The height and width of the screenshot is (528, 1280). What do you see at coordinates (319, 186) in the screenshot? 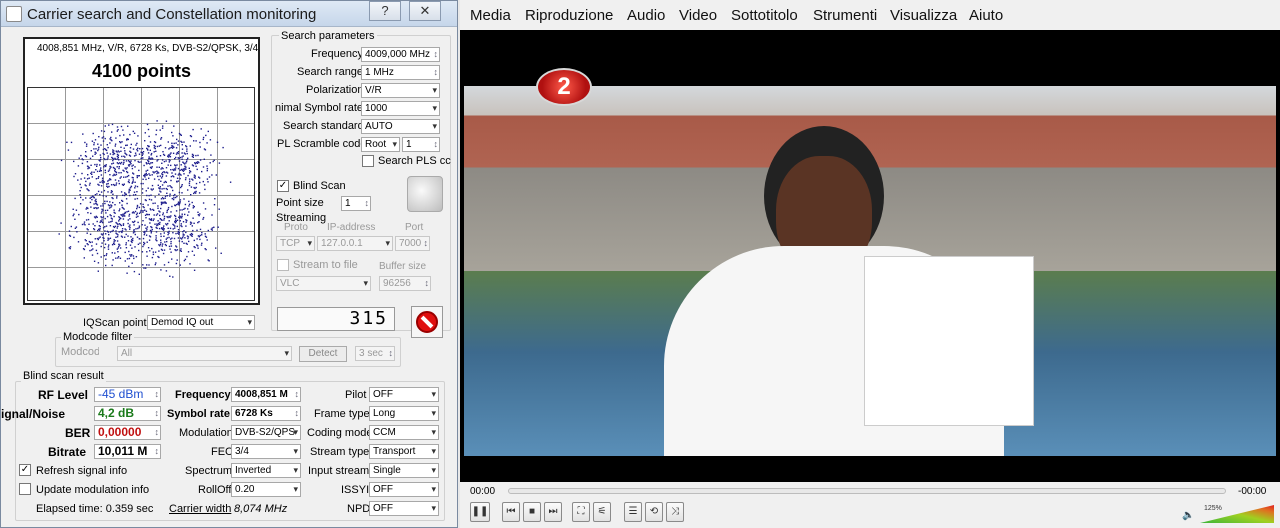
I see `blind-scan-label: Blind Scan` at bounding box center [319, 186].